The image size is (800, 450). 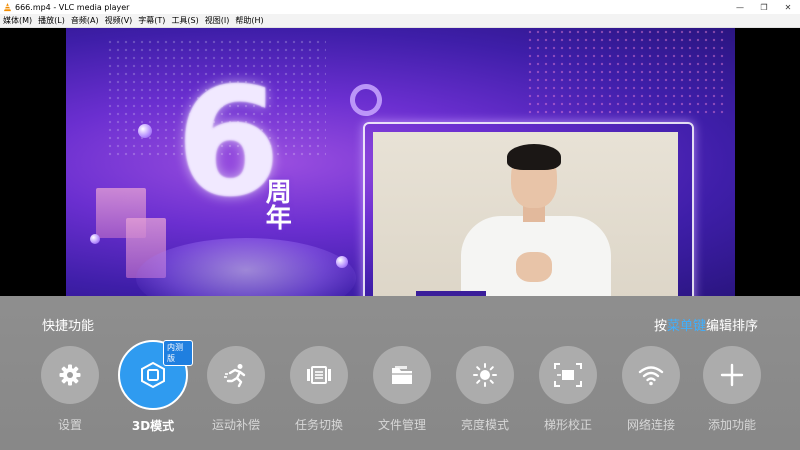 I want to click on vlc-cone-icon, so click(x=7, y=6).